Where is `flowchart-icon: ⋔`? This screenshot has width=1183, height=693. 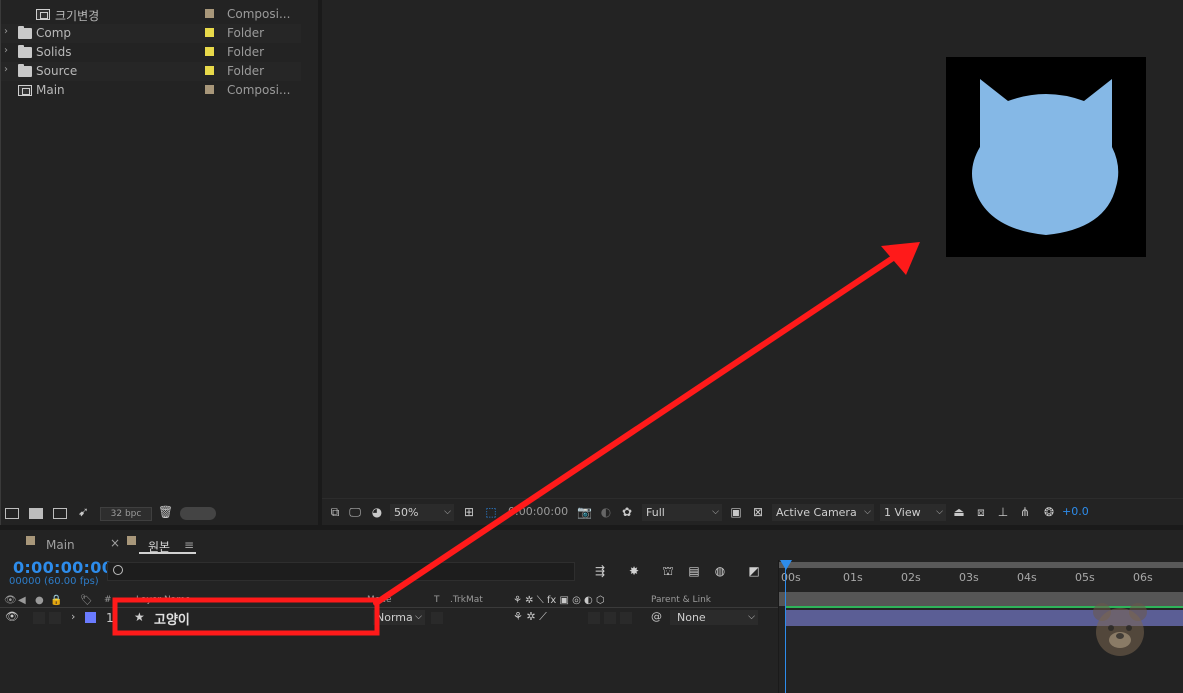 flowchart-icon: ⋔ is located at coordinates (1025, 512).